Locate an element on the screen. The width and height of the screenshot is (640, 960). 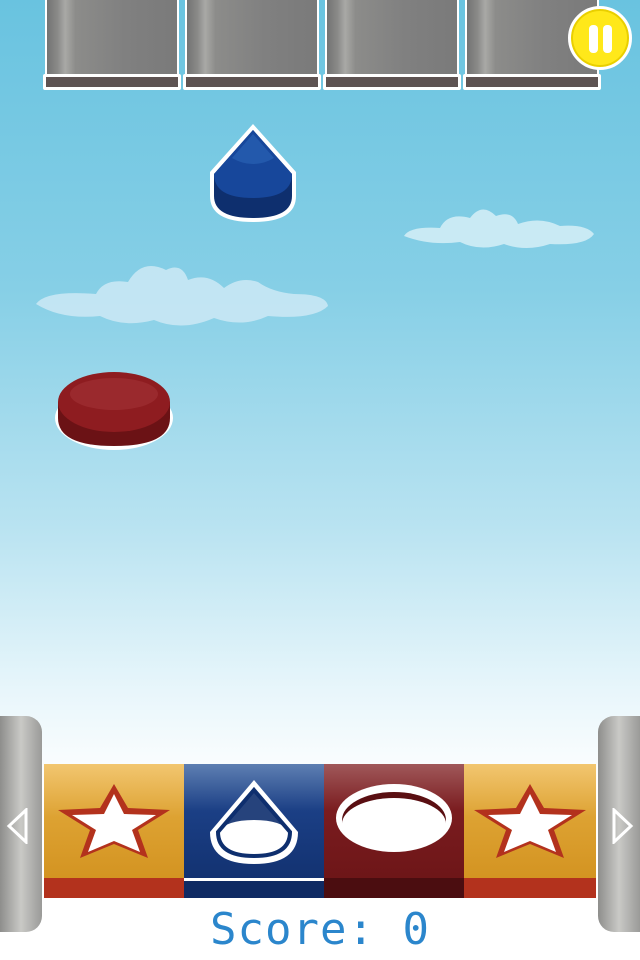
teardrop-hole-icon is located at coordinates (254, 822).